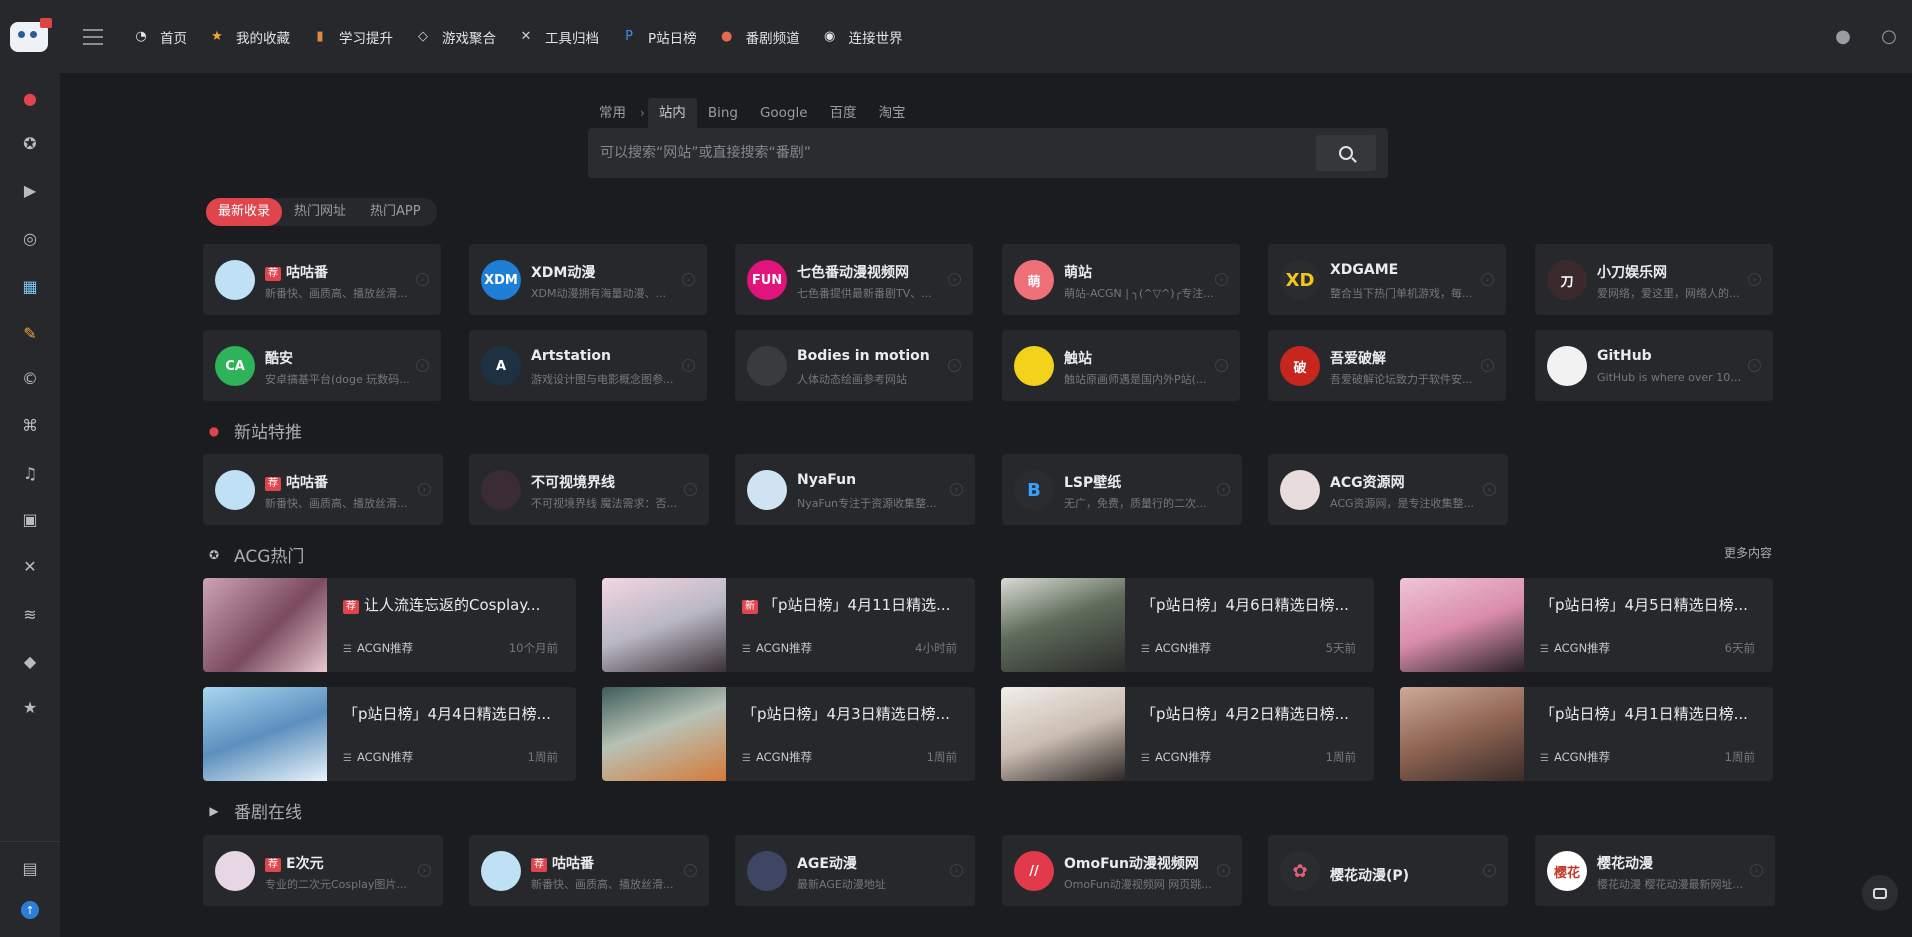  I want to click on site-logo, so click(29, 36).